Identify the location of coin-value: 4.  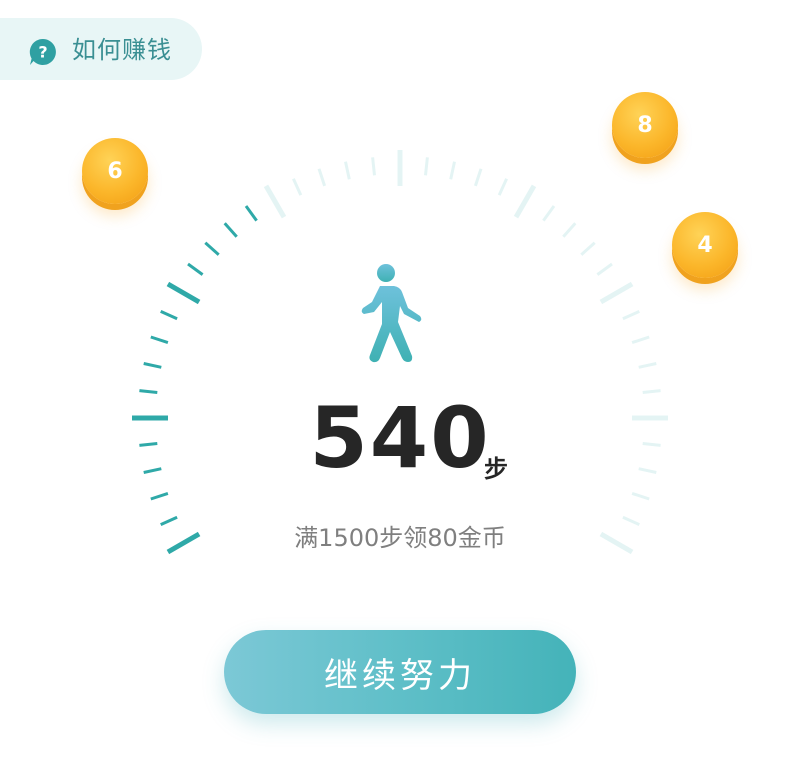
(705, 245).